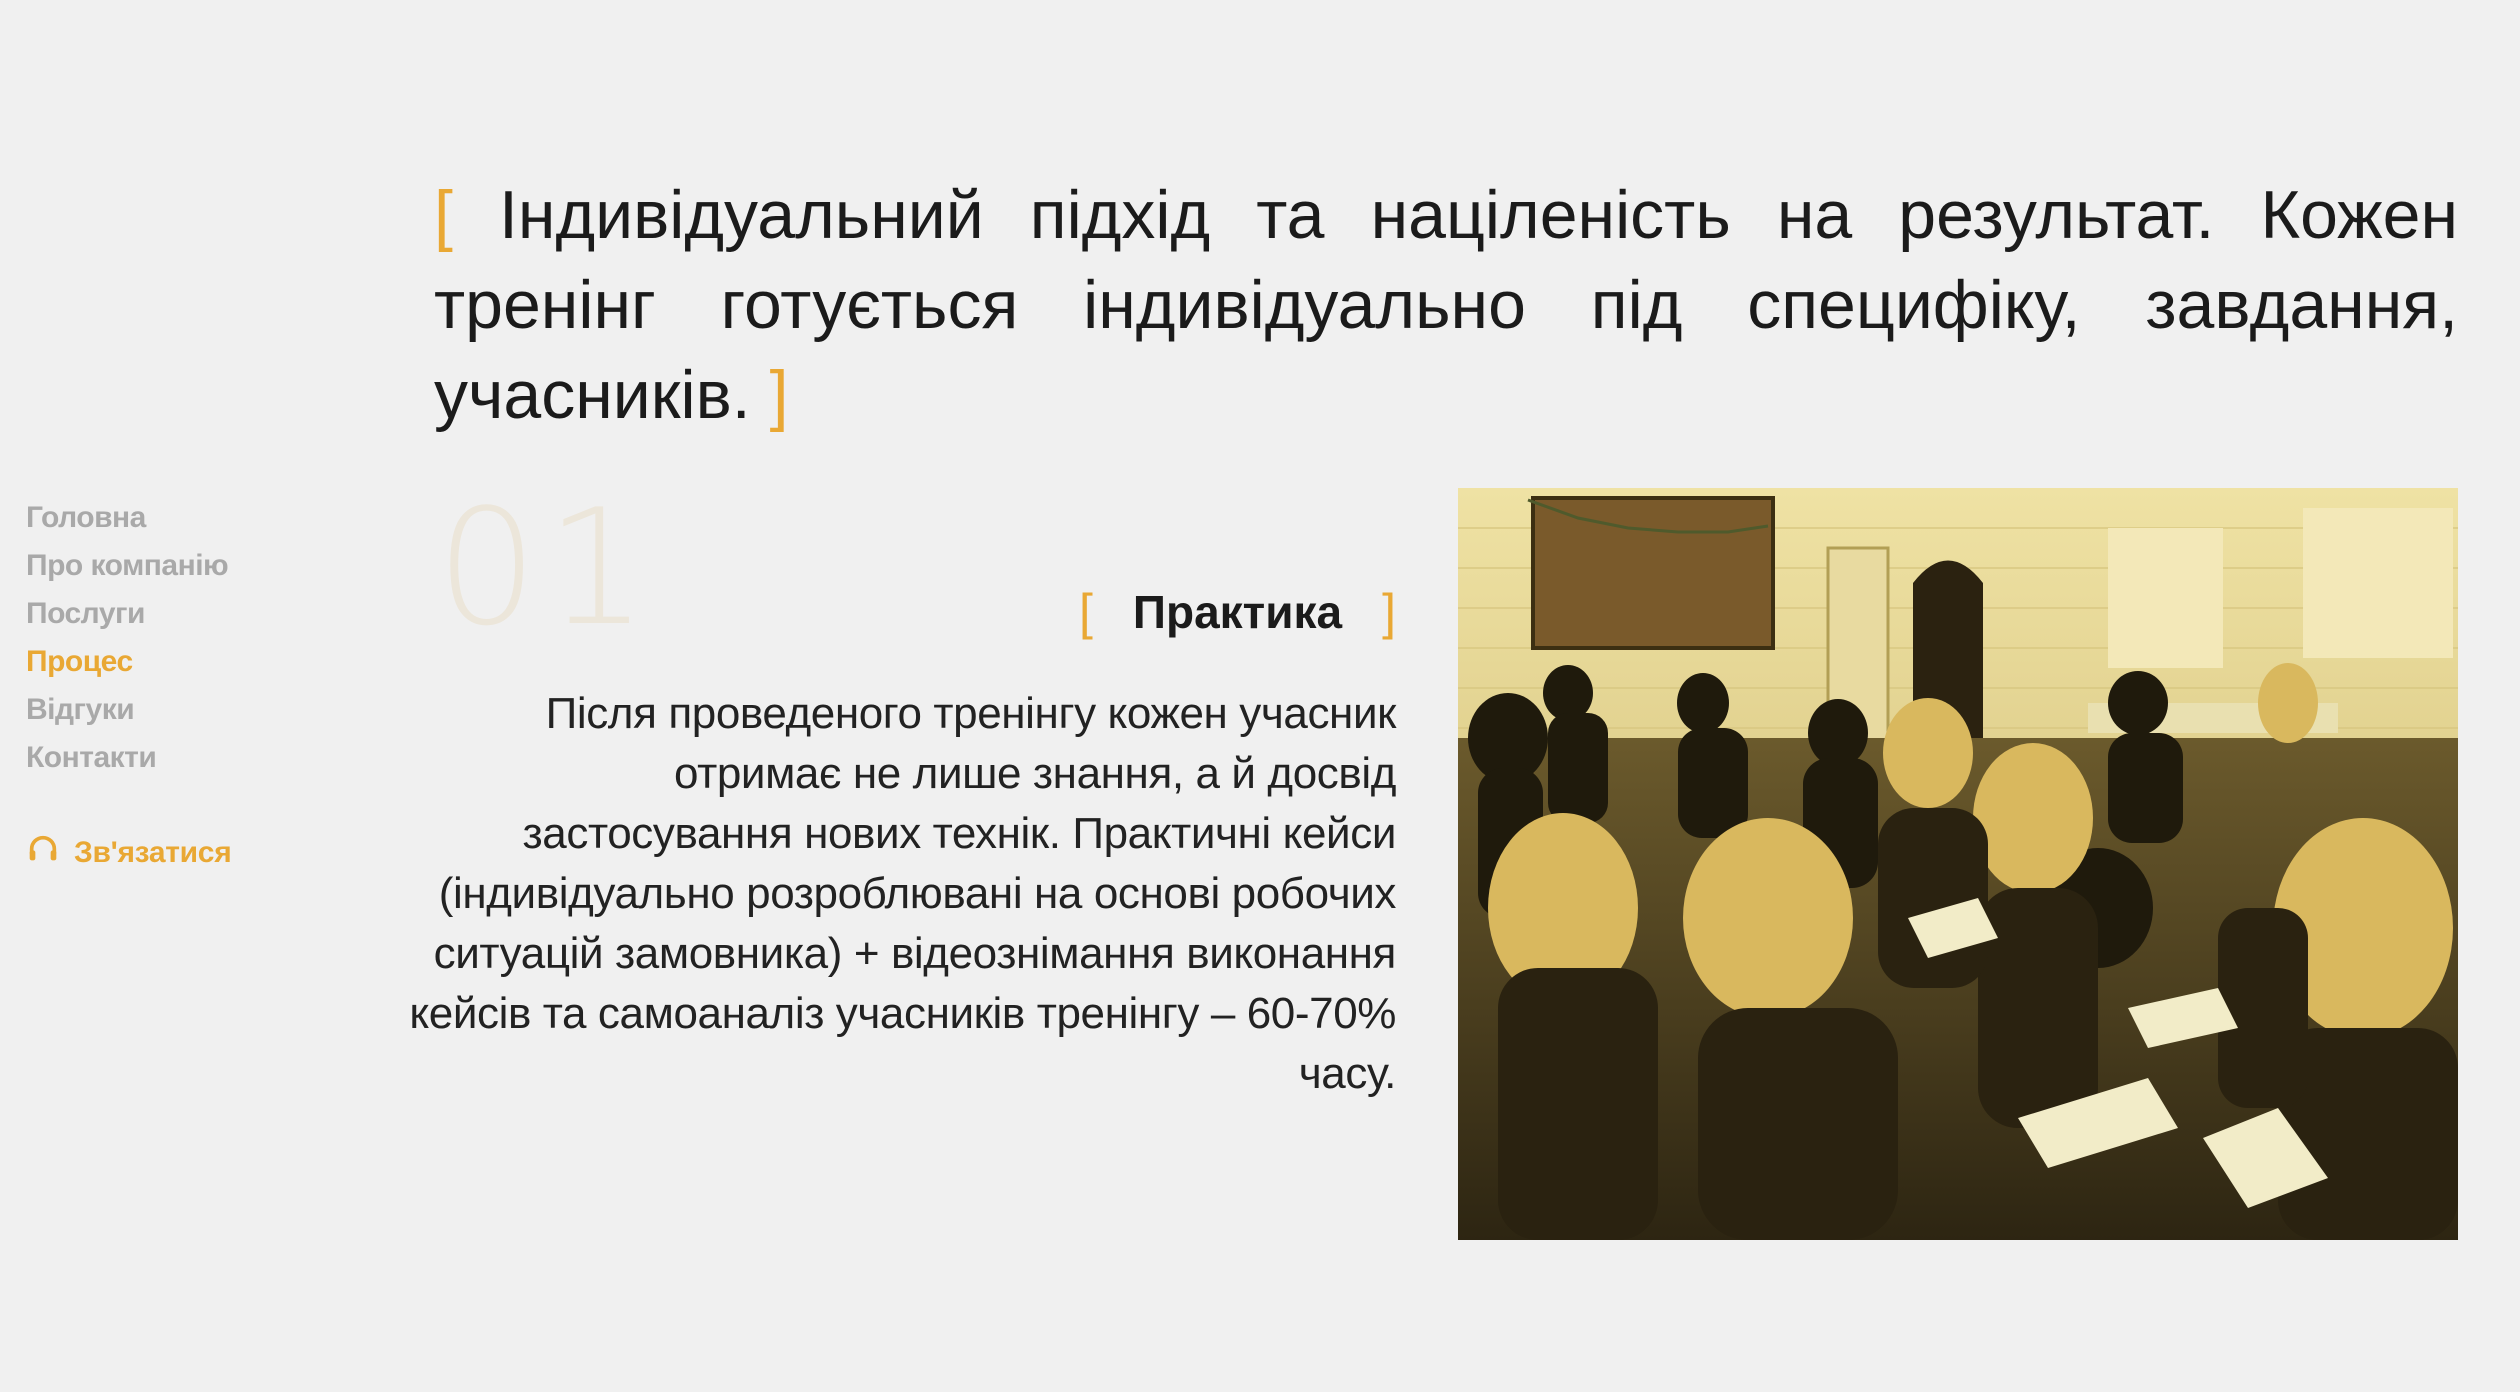 The image size is (2520, 1392). I want to click on step-title-text: Практика, so click(1237, 612).